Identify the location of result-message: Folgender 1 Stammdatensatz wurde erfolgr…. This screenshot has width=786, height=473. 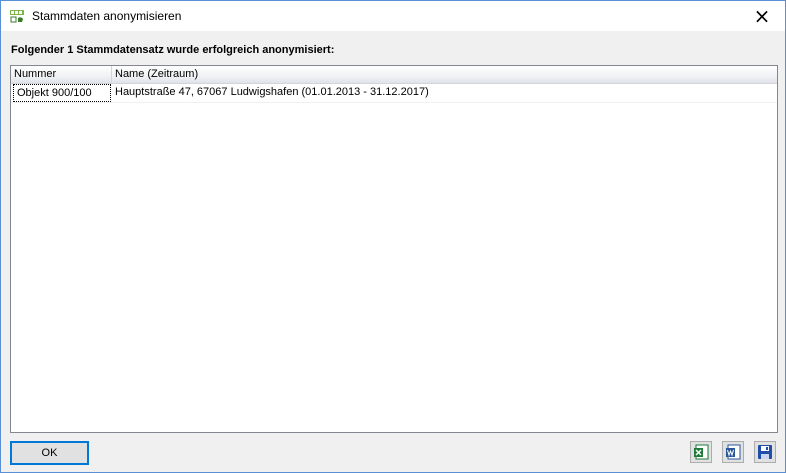
(173, 50).